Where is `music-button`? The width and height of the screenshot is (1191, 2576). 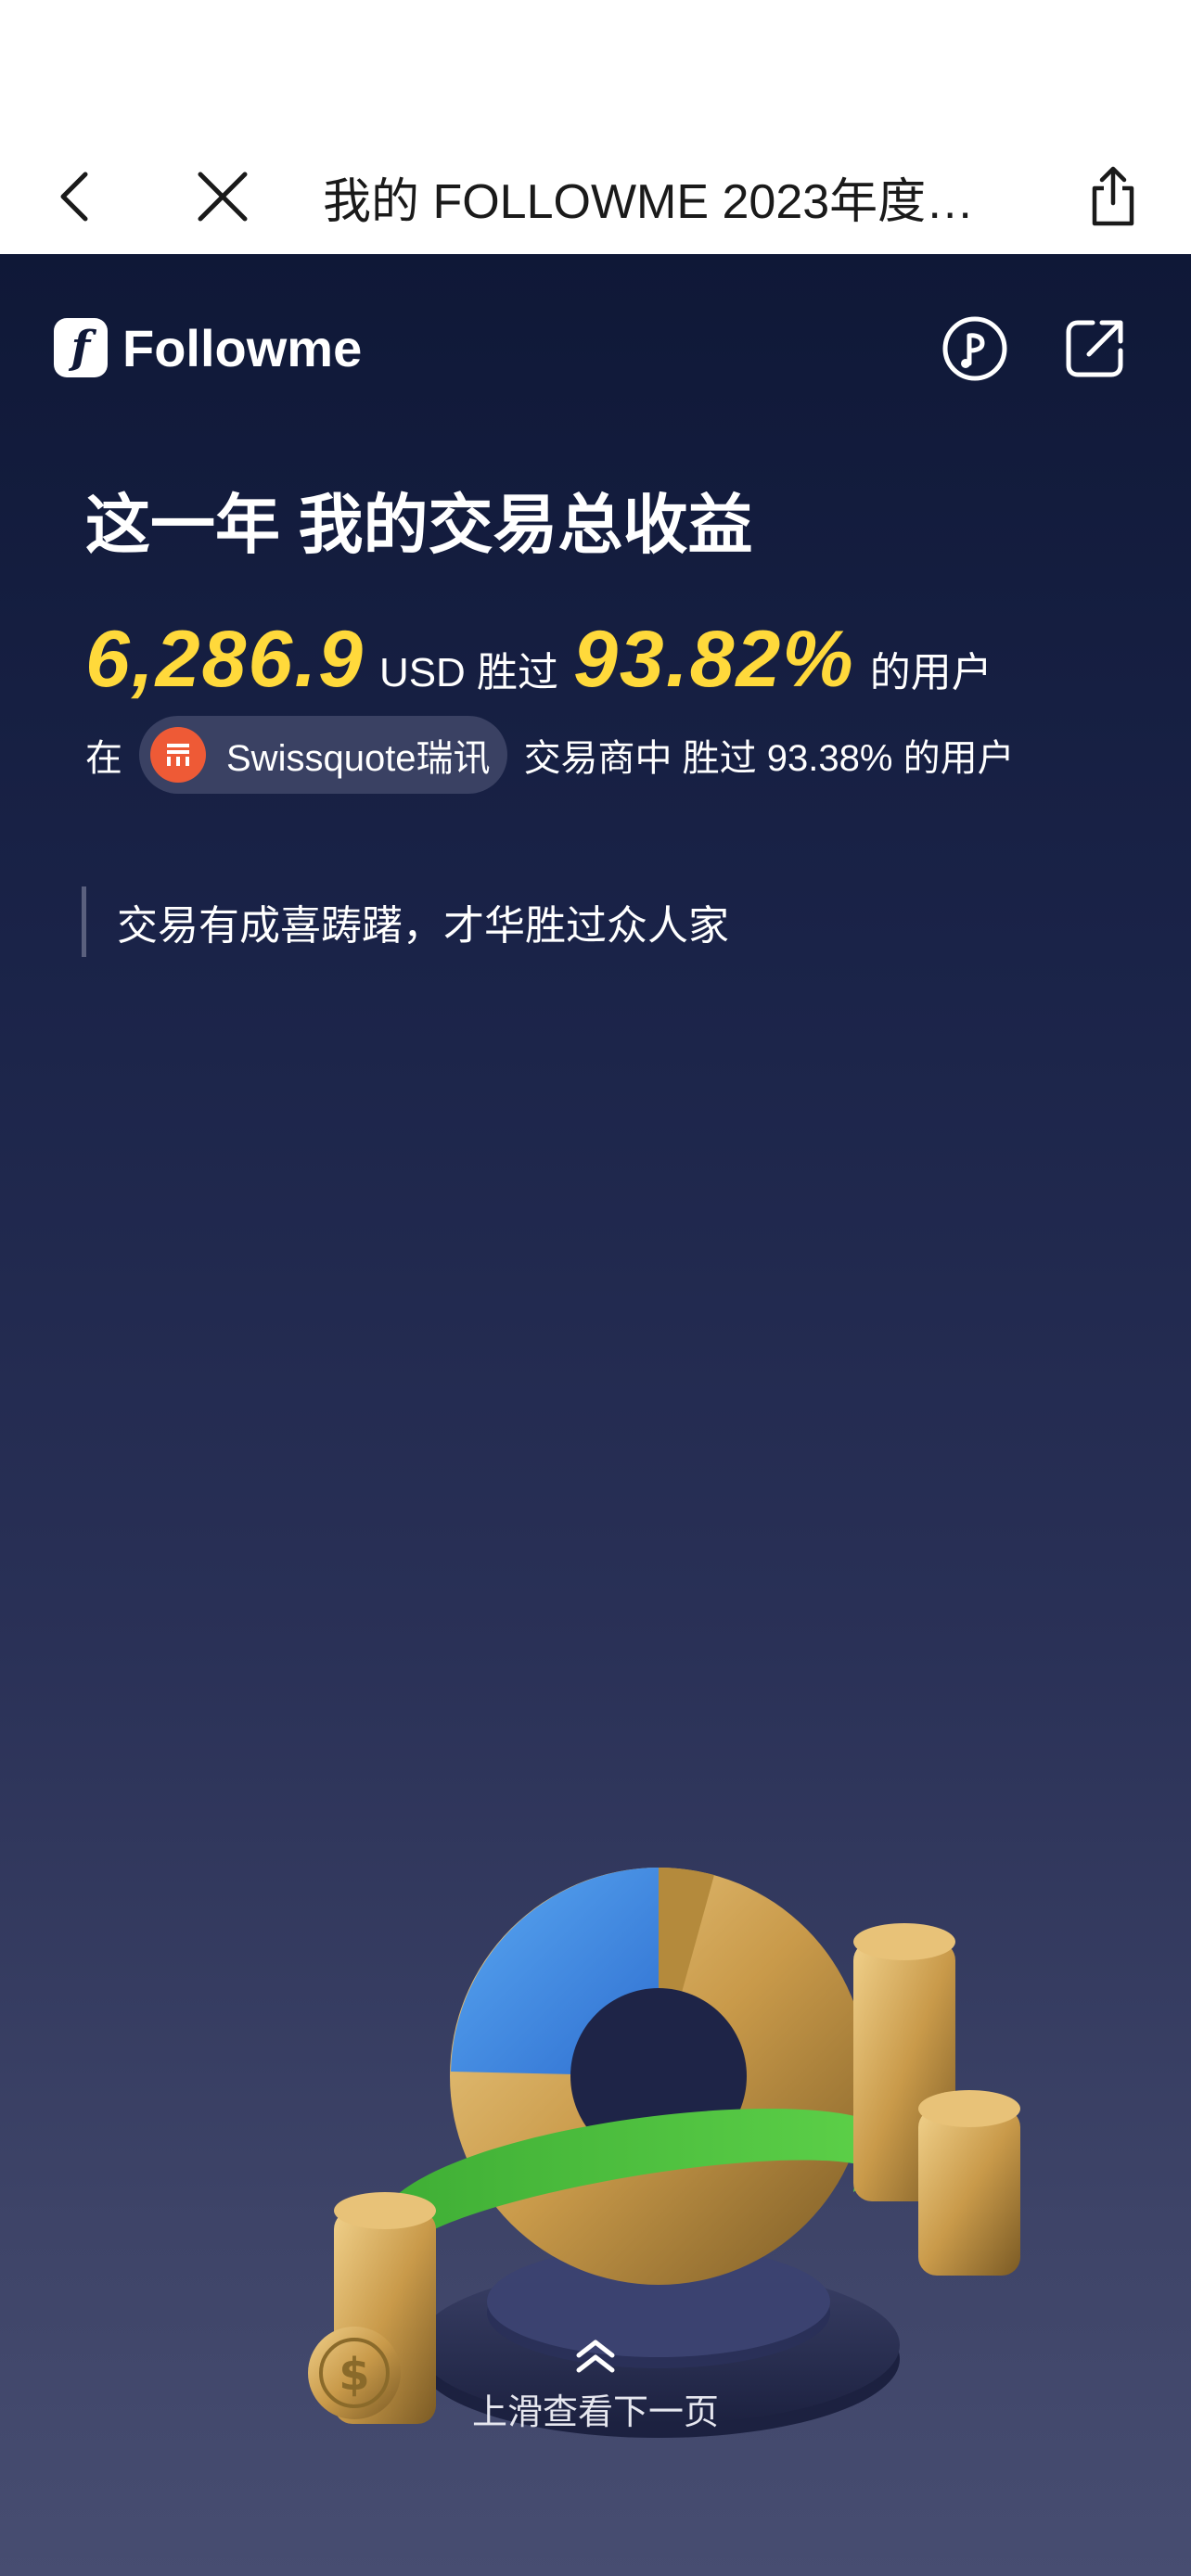 music-button is located at coordinates (975, 348).